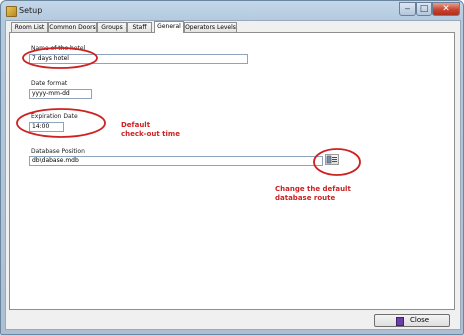  What do you see at coordinates (11, 11) in the screenshot?
I see `app-icon` at bounding box center [11, 11].